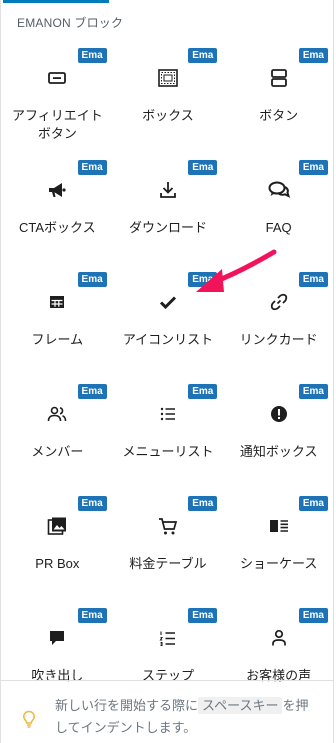 The height and width of the screenshot is (743, 336). I want to click on table-icon, so click(57, 302).